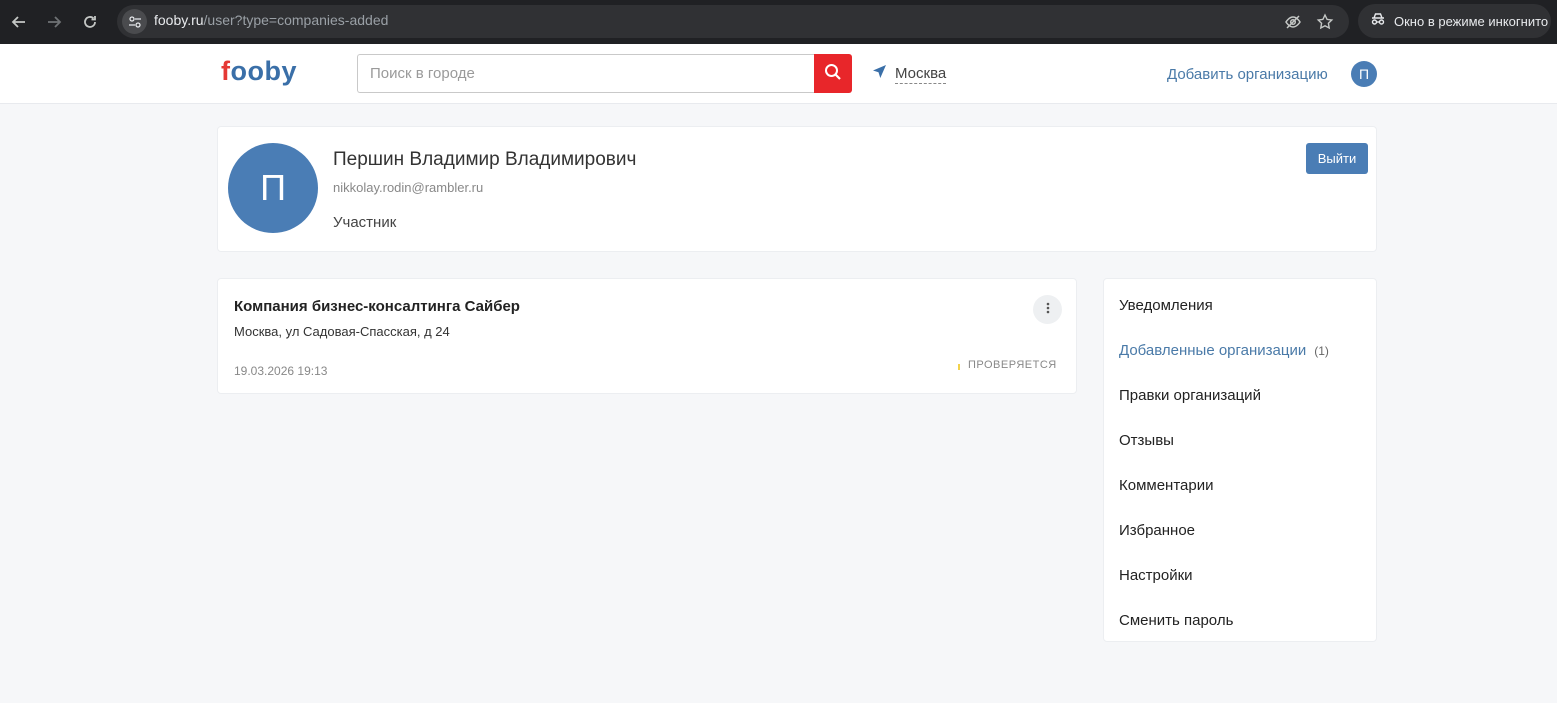  Describe the element at coordinates (365, 222) in the screenshot. I see `profile-role: Участник` at that location.